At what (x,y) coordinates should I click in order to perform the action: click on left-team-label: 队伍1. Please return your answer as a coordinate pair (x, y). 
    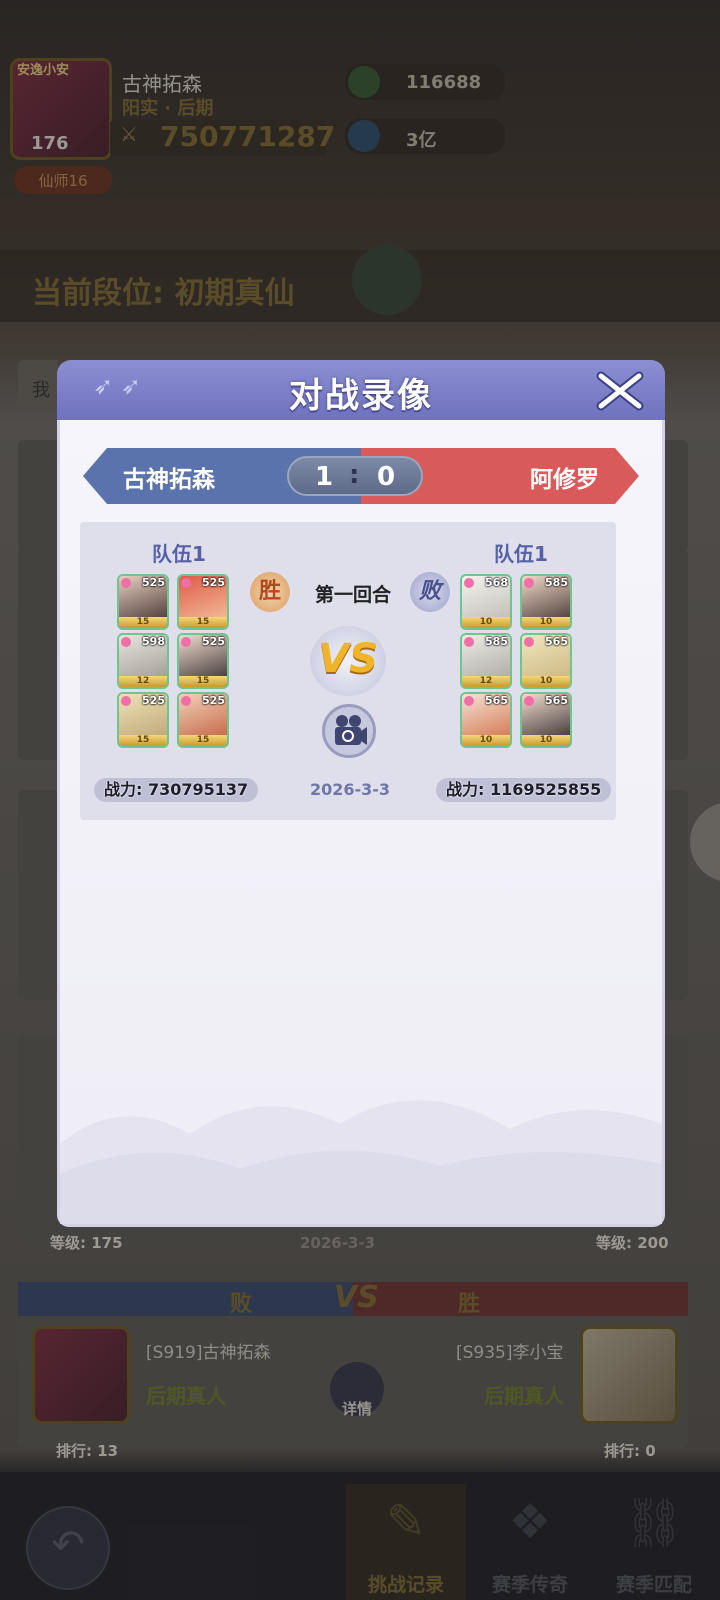
    Looking at the image, I should click on (179, 554).